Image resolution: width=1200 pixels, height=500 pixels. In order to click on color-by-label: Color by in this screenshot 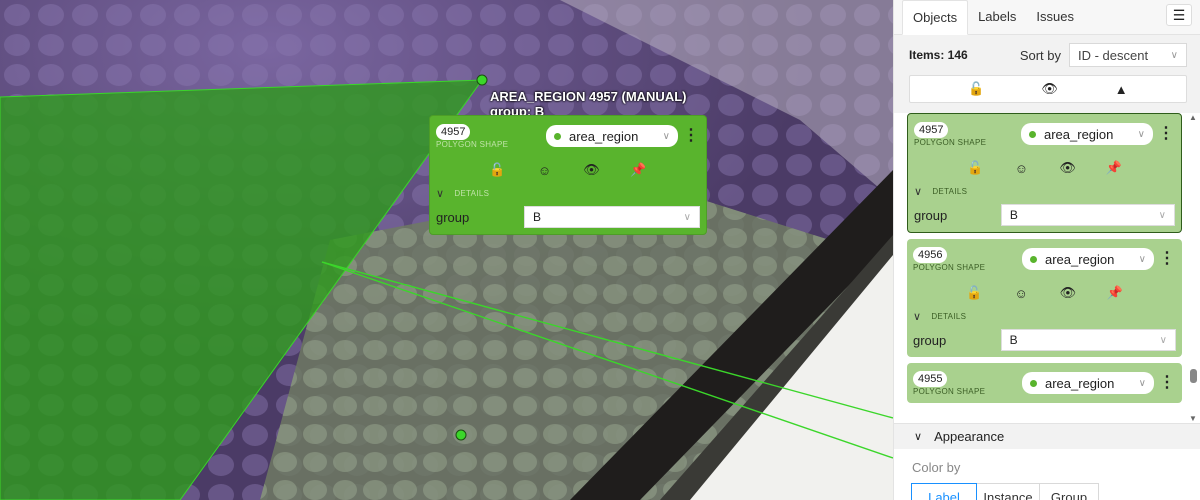, I will do `click(936, 467)`.